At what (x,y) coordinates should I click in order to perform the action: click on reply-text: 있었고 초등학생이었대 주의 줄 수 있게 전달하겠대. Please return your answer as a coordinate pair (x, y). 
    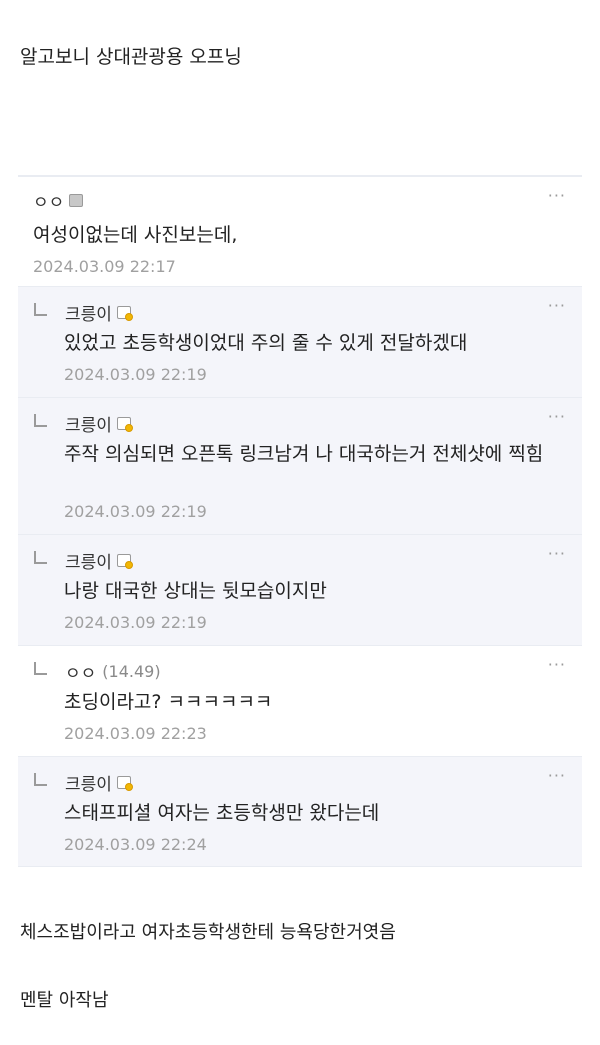
    Looking at the image, I should click on (266, 343).